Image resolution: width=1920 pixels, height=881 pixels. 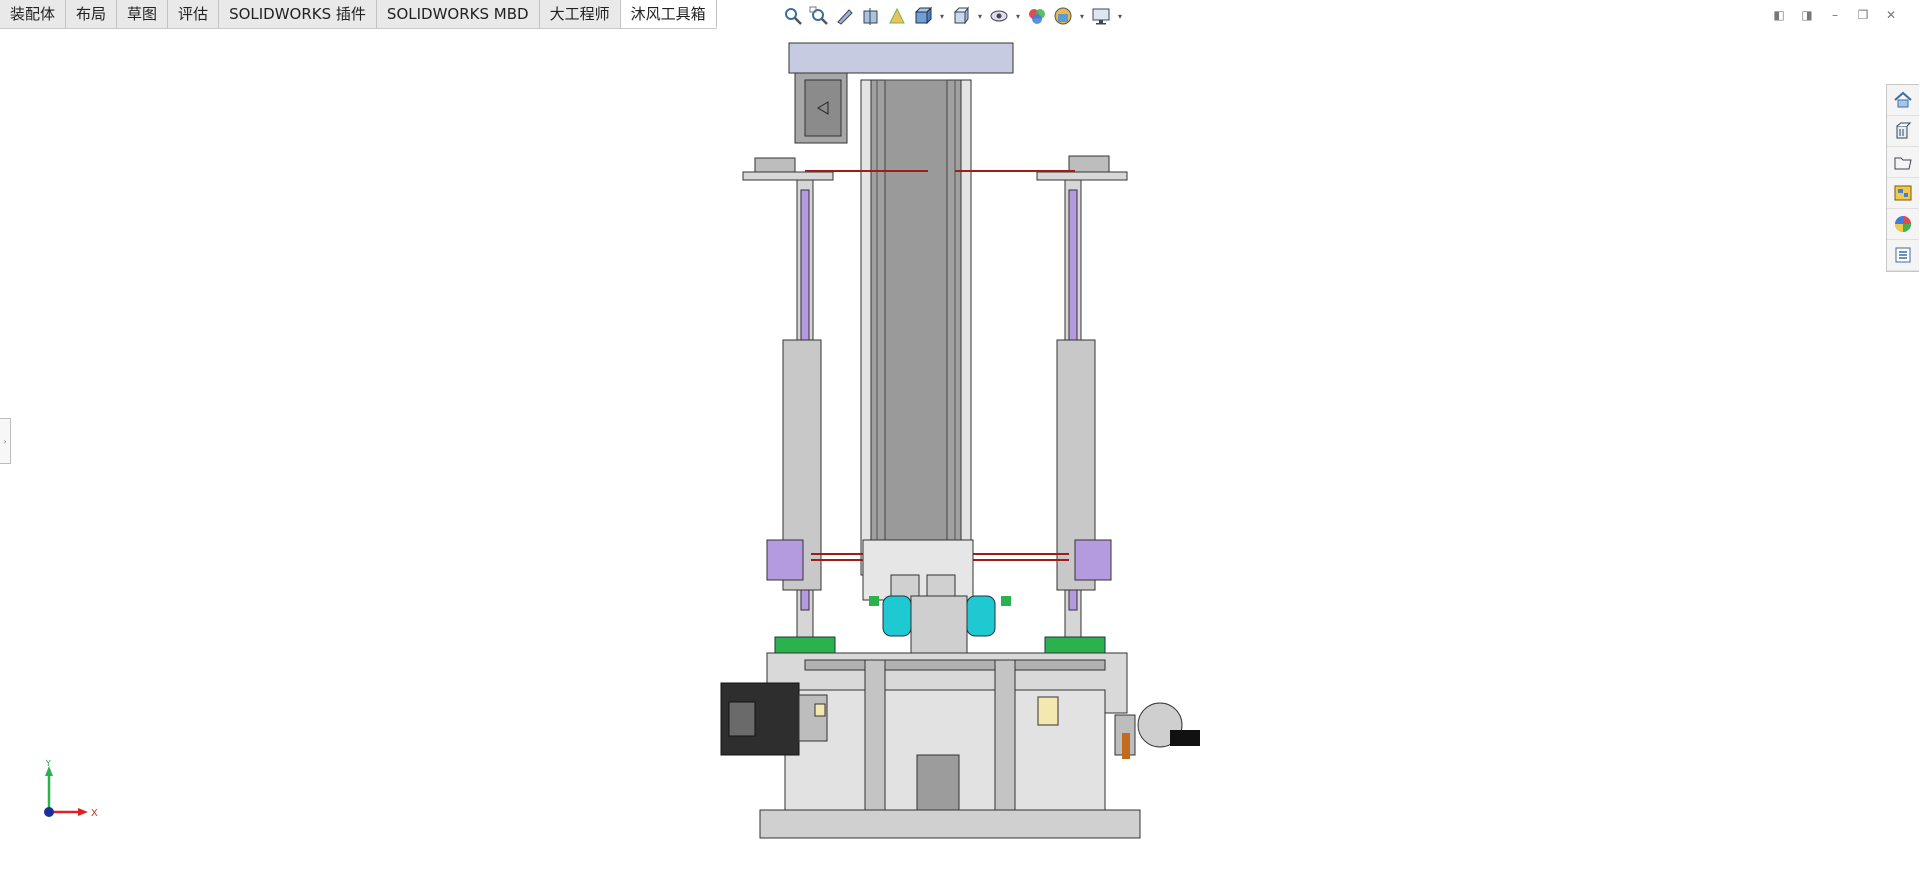 I want to click on display-style-dropdown-icon: ▾, so click(x=980, y=16).